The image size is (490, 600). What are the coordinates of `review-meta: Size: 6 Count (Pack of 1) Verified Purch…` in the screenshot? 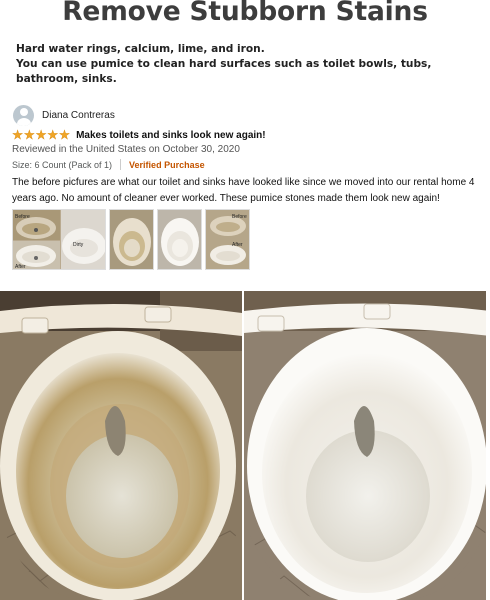 It's located at (108, 164).